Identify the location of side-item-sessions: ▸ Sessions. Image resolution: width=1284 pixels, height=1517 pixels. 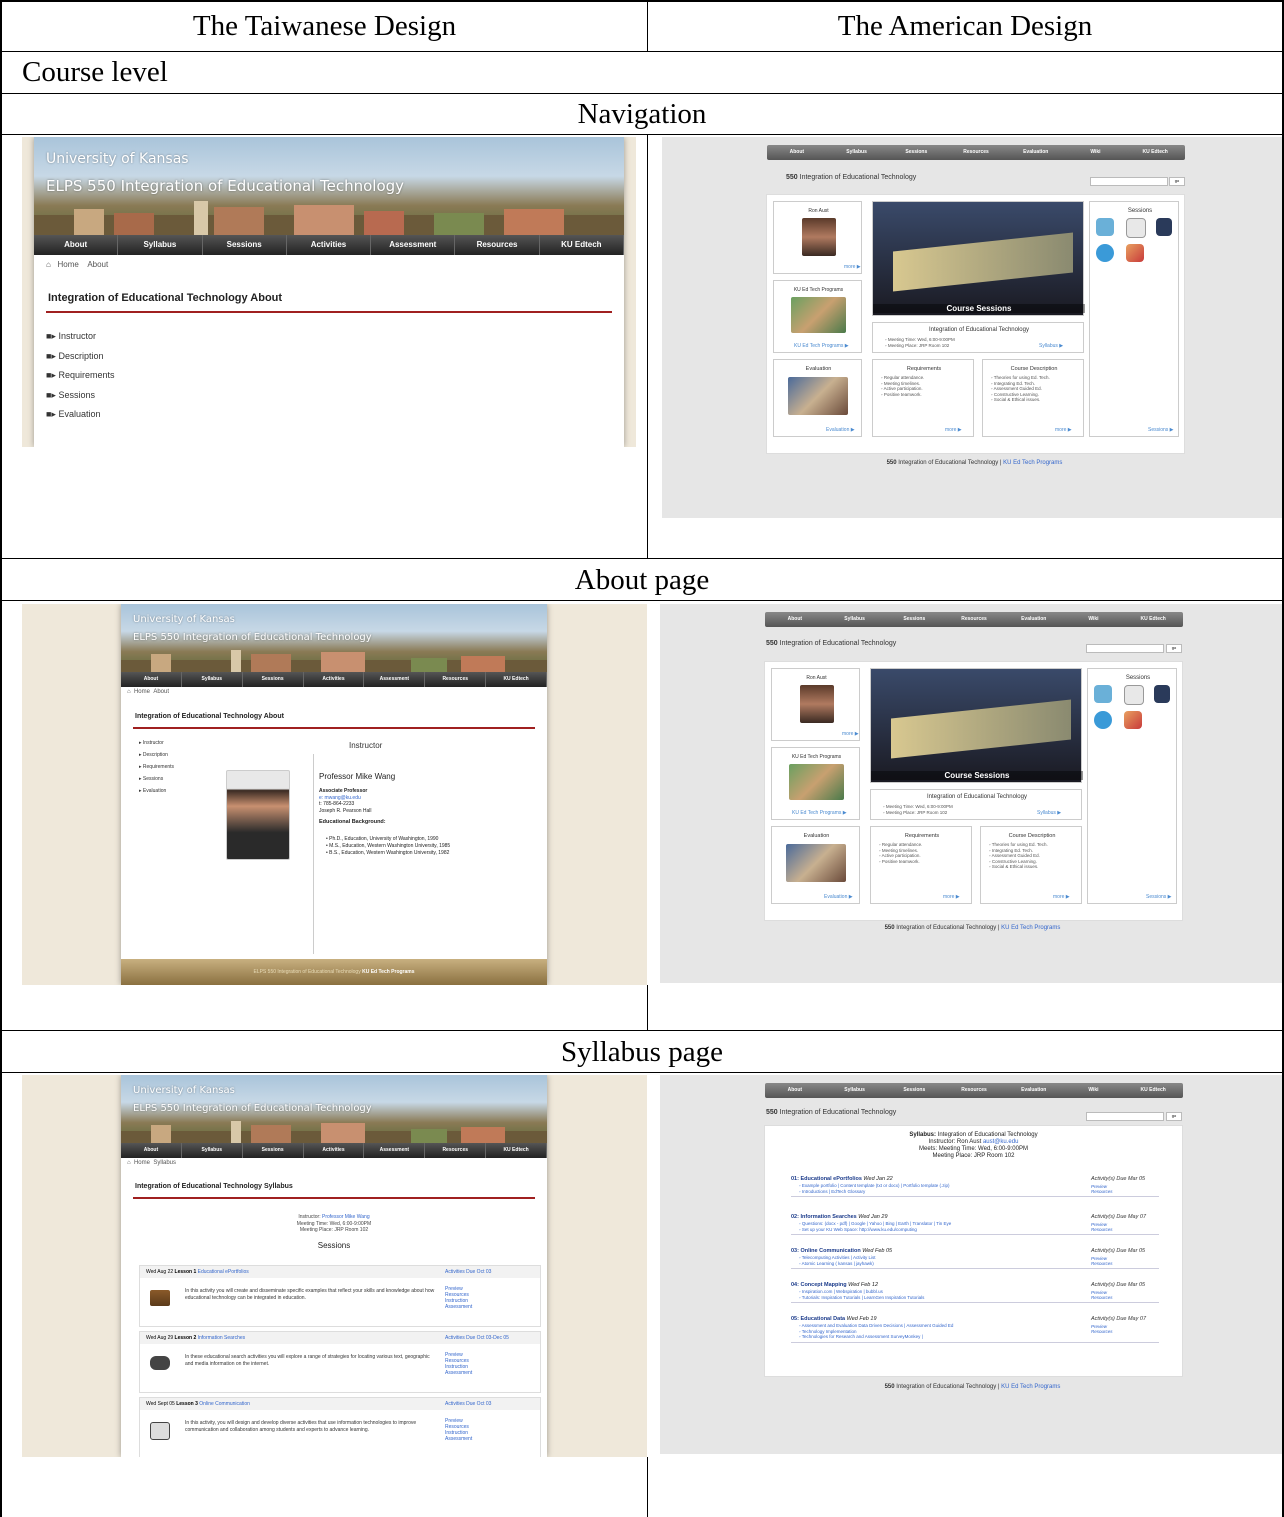
(156, 779).